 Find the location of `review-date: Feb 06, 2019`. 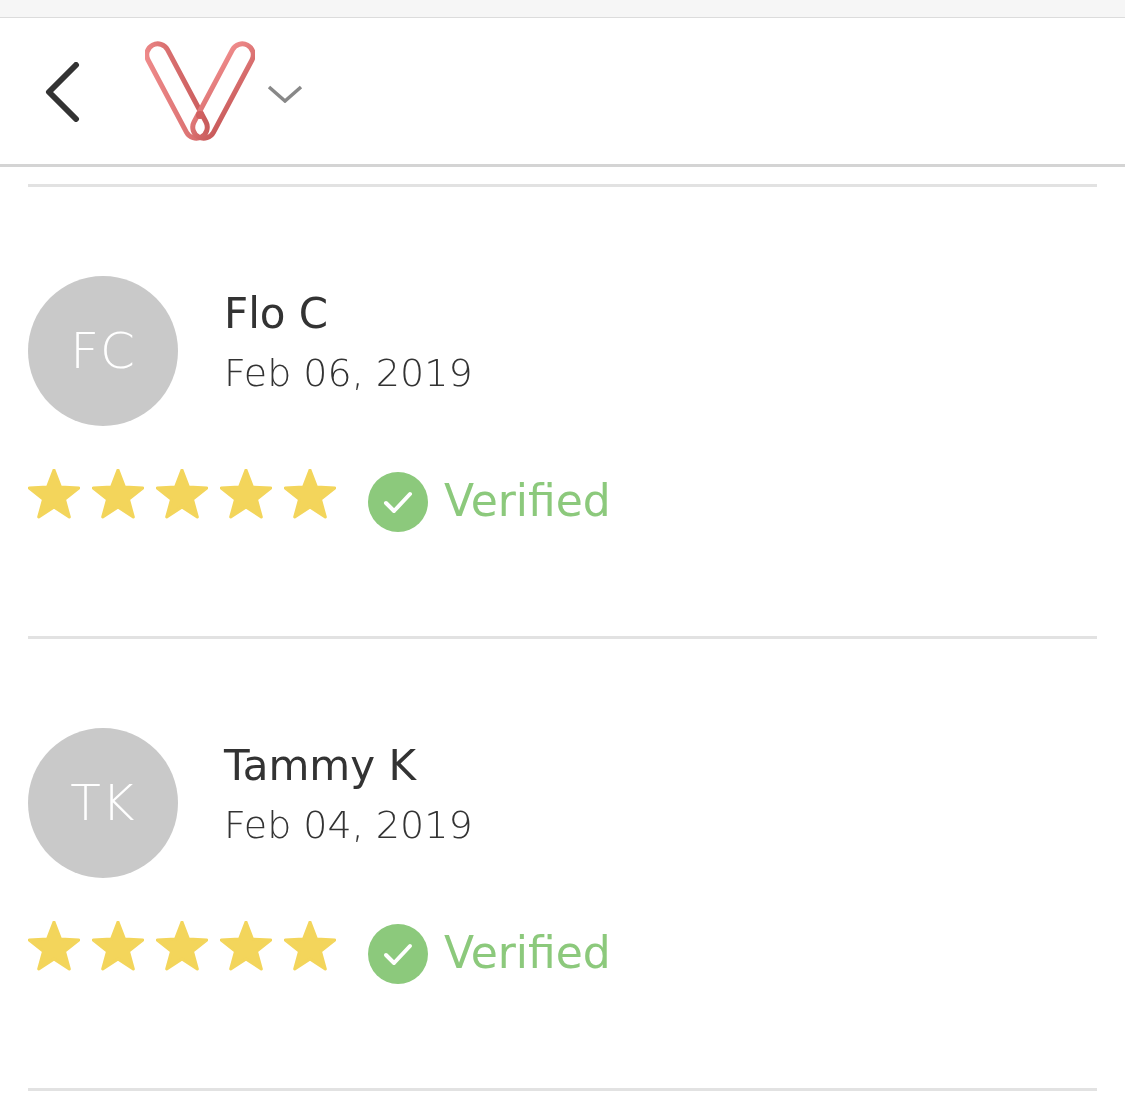

review-date: Feb 06, 2019 is located at coordinates (348, 373).